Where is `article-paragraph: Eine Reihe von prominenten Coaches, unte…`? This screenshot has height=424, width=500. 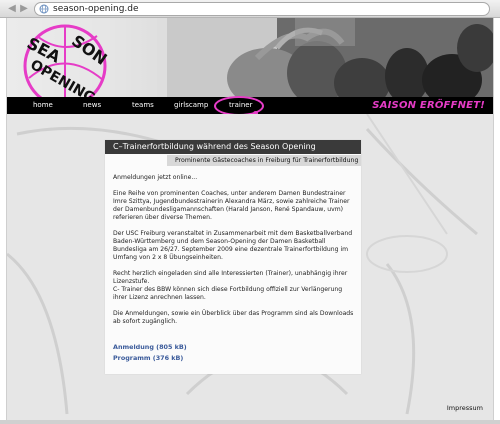 article-paragraph: Eine Reihe von prominenten Coaches, unte… is located at coordinates (231, 205).